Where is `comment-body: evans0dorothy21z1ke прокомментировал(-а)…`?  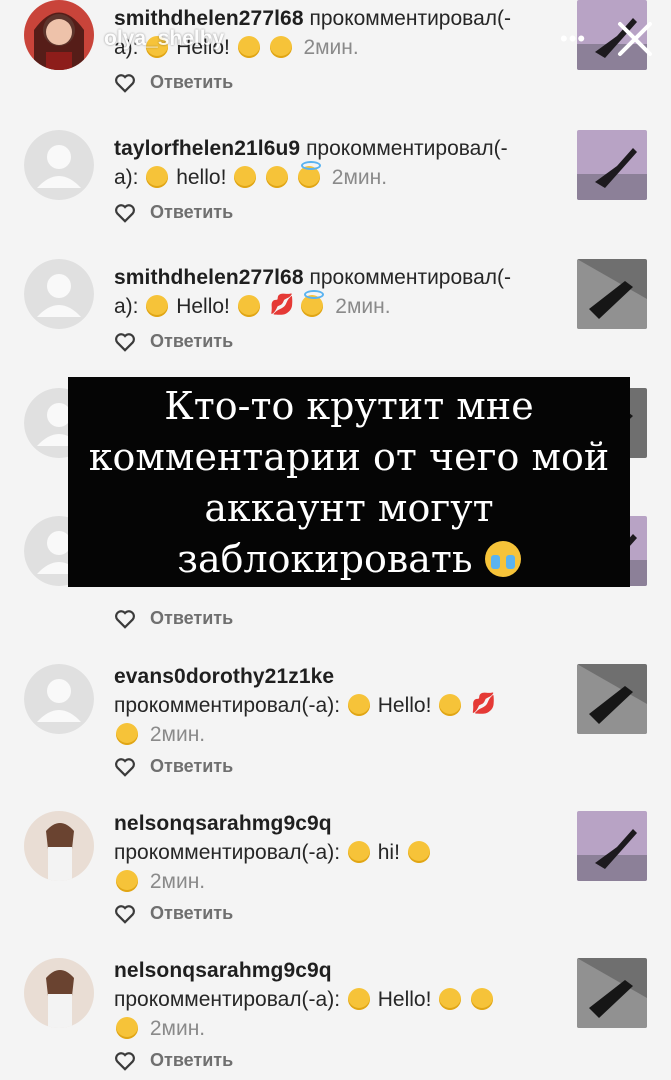 comment-body: evans0dorothy21z1ke прокомментировал(-а)… is located at coordinates (339, 705).